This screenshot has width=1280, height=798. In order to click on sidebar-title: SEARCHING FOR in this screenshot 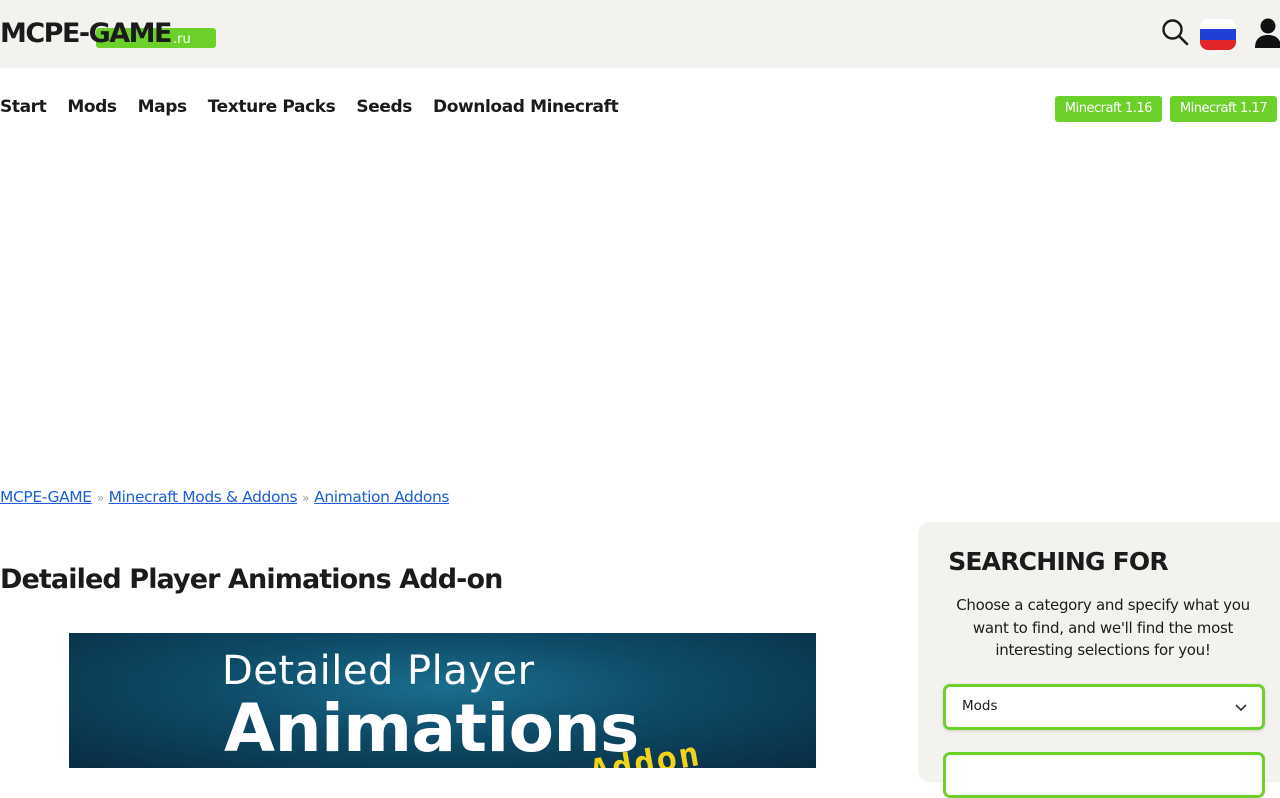, I will do `click(1058, 561)`.